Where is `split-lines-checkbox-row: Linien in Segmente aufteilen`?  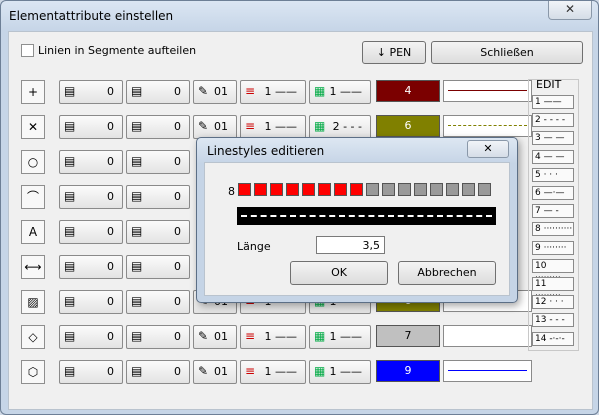 split-lines-checkbox-row: Linien in Segmente aufteilen is located at coordinates (108, 50).